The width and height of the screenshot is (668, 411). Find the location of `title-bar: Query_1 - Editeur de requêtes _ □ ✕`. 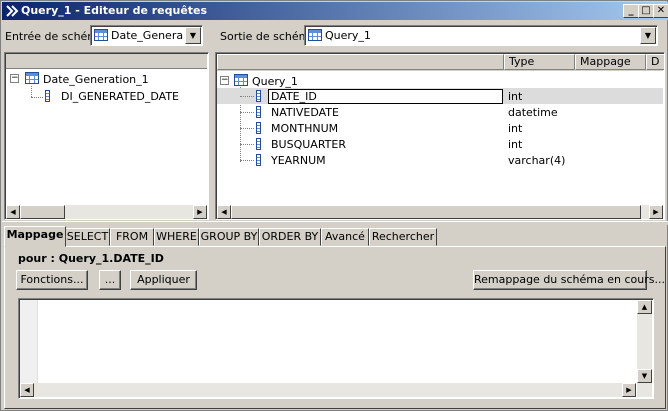

title-bar: Query_1 - Editeur de requêtes _ □ ✕ is located at coordinates (335, 11).